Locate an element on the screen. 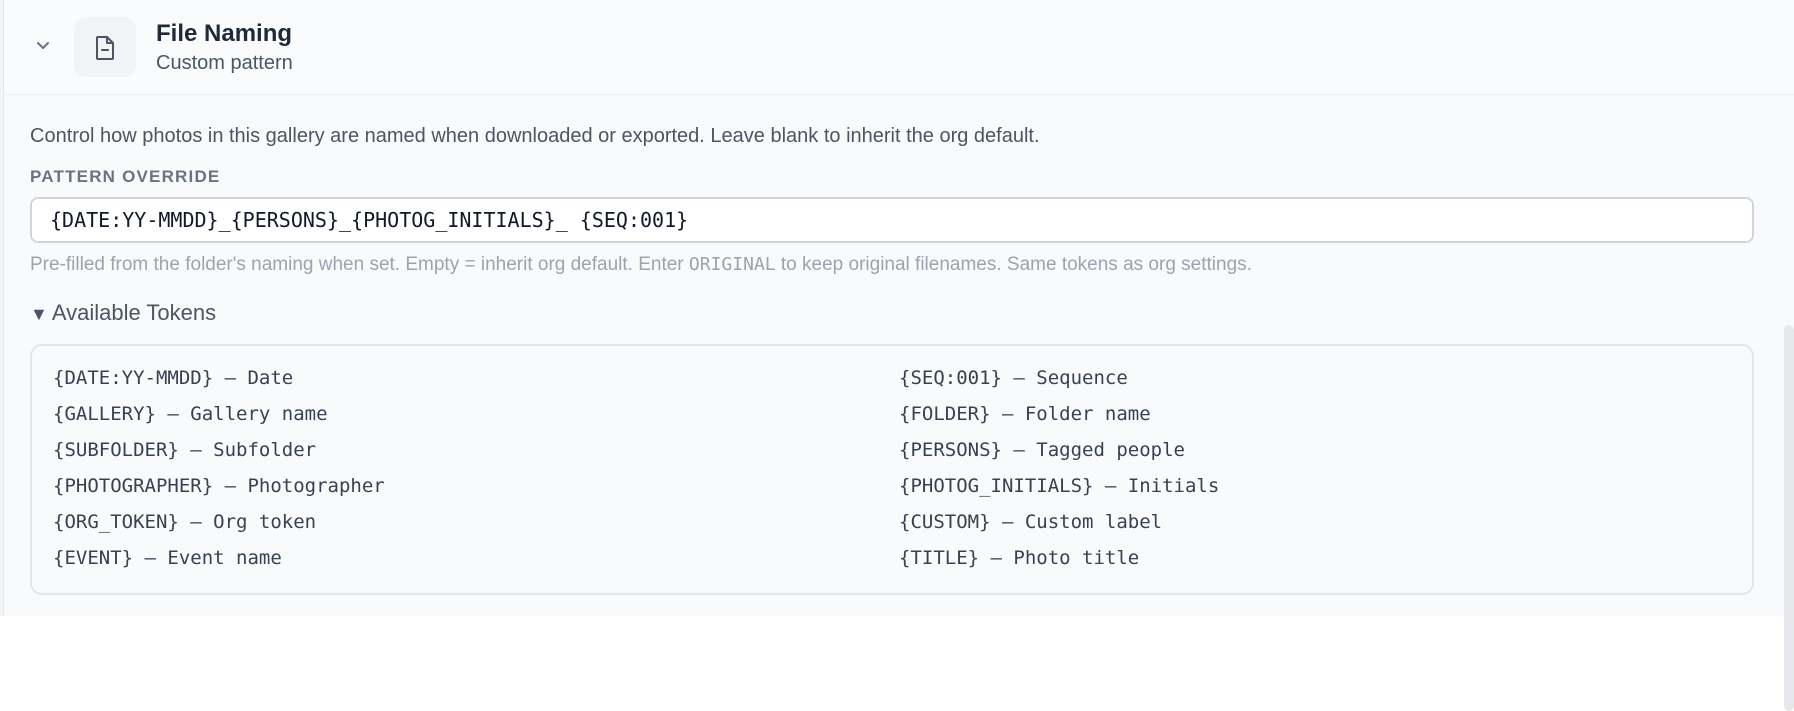 The image size is (1794, 711). token-item: {ORG_TOKEN} — Org token is located at coordinates (185, 522).